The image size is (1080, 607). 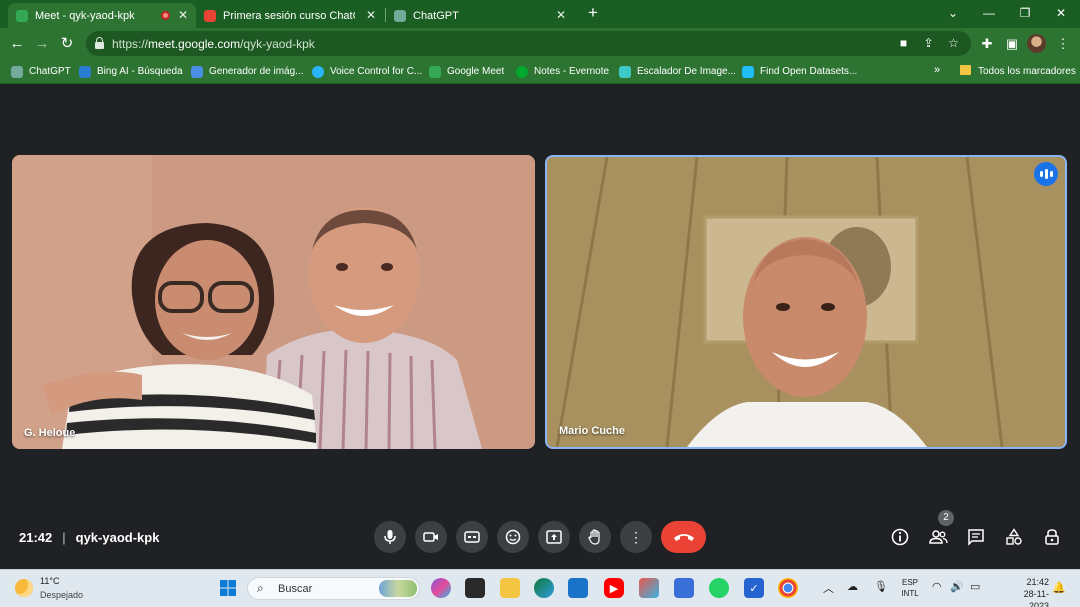 What do you see at coordinates (544, 588) in the screenshot?
I see `edge-icon` at bounding box center [544, 588].